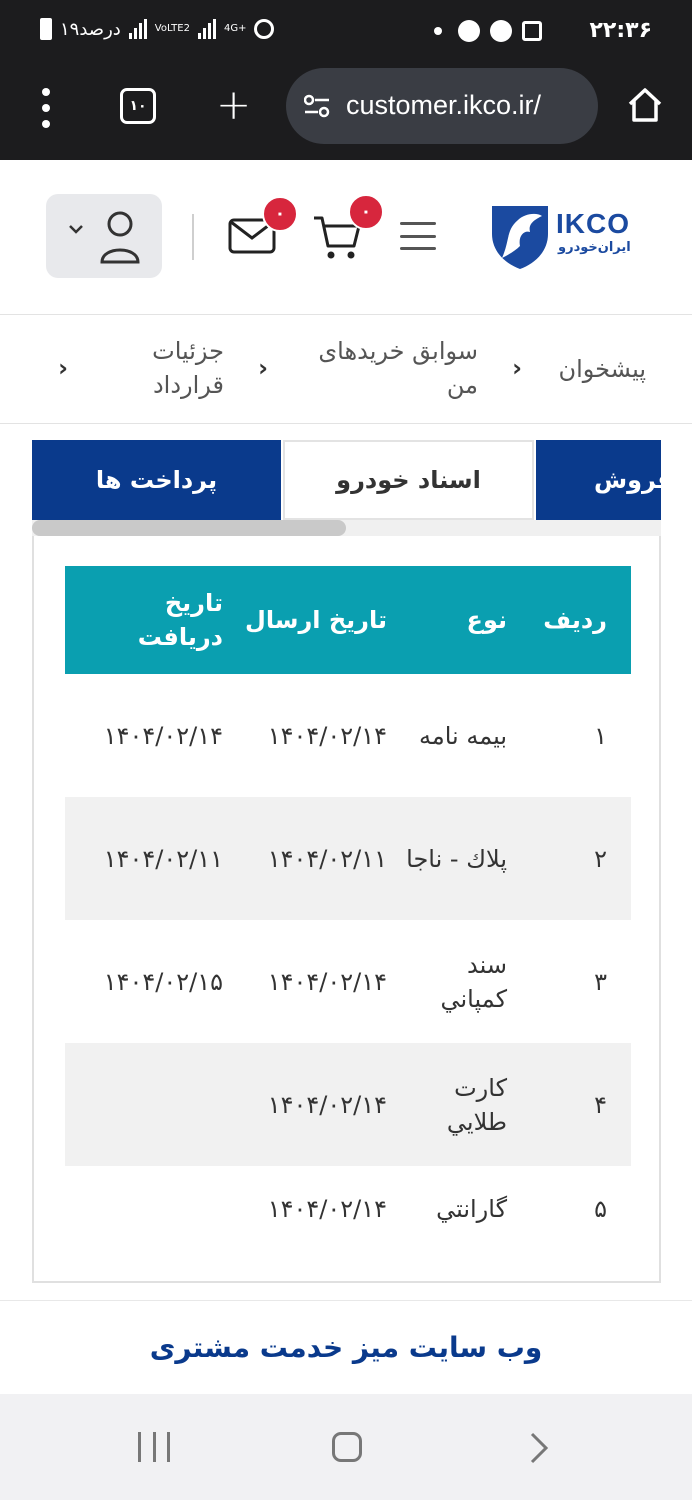  Describe the element at coordinates (476, 1104) in the screenshot. I see `cell-type: كارت طلايي` at that location.